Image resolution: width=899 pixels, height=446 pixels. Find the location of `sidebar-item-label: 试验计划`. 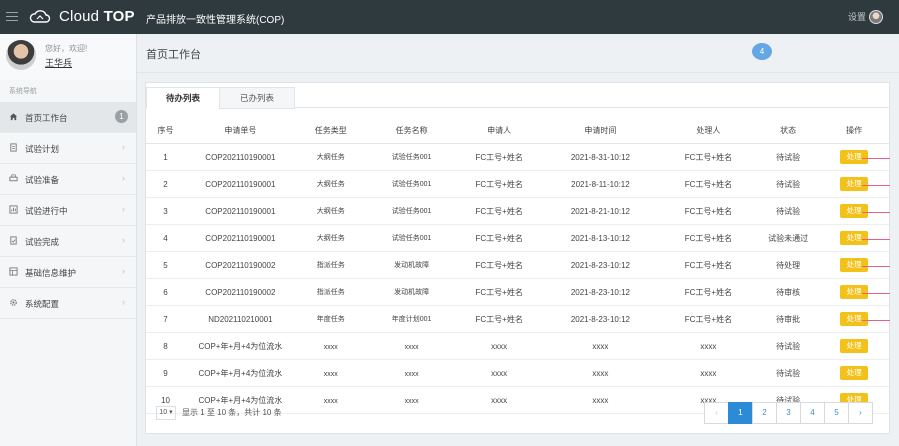

sidebar-item-label: 试验计划 is located at coordinates (42, 149).